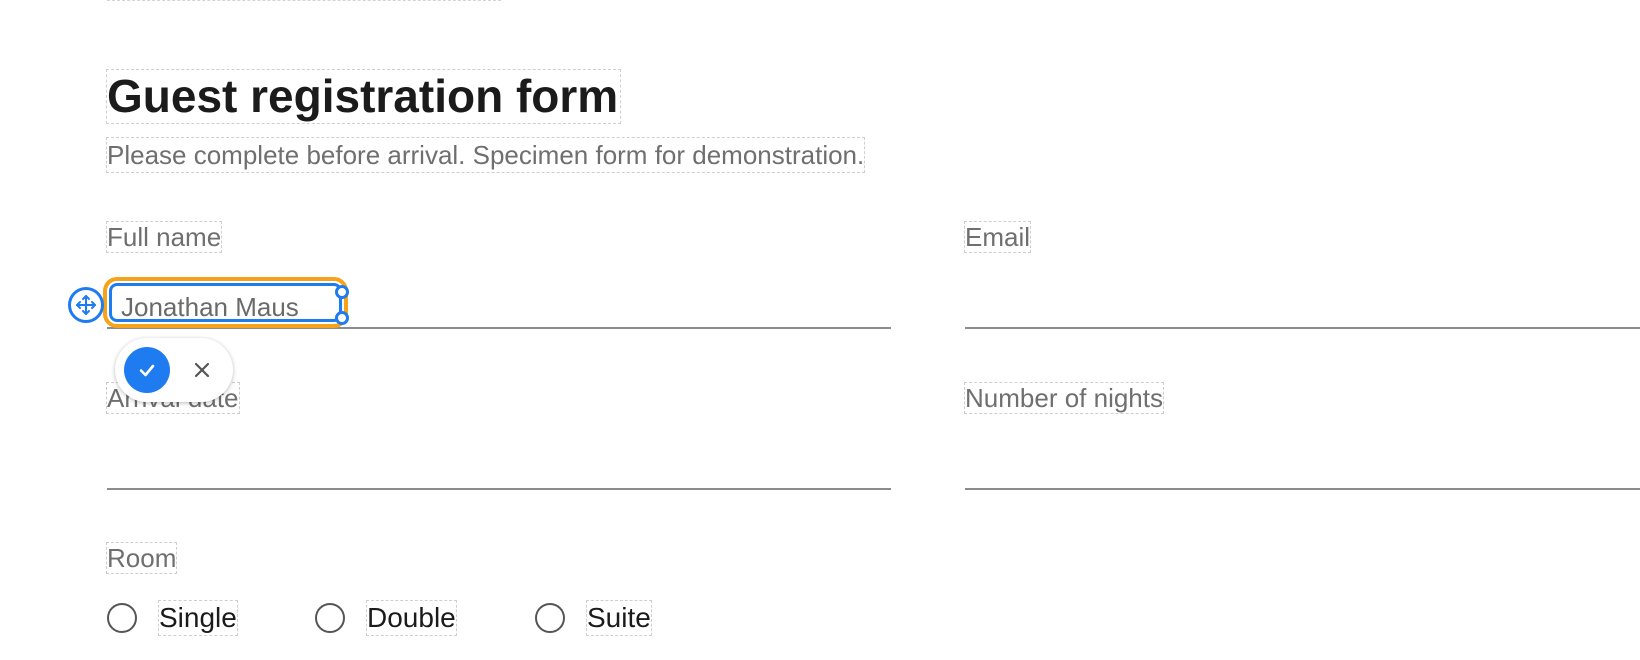 Image resolution: width=1640 pixels, height=660 pixels. What do you see at coordinates (174, 370) in the screenshot?
I see `annotation-action-bar` at bounding box center [174, 370].